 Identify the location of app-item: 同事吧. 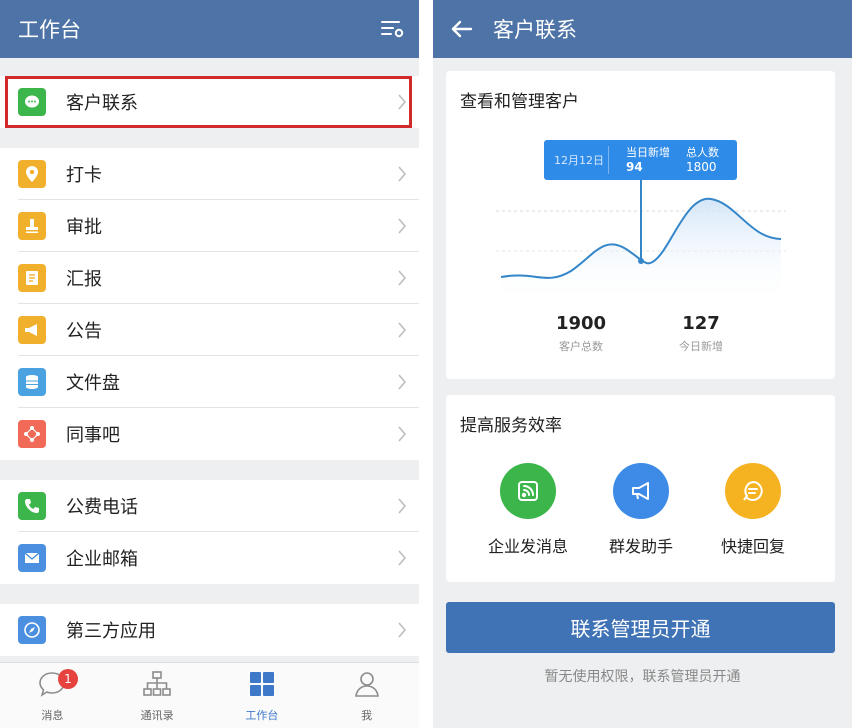
(209, 434).